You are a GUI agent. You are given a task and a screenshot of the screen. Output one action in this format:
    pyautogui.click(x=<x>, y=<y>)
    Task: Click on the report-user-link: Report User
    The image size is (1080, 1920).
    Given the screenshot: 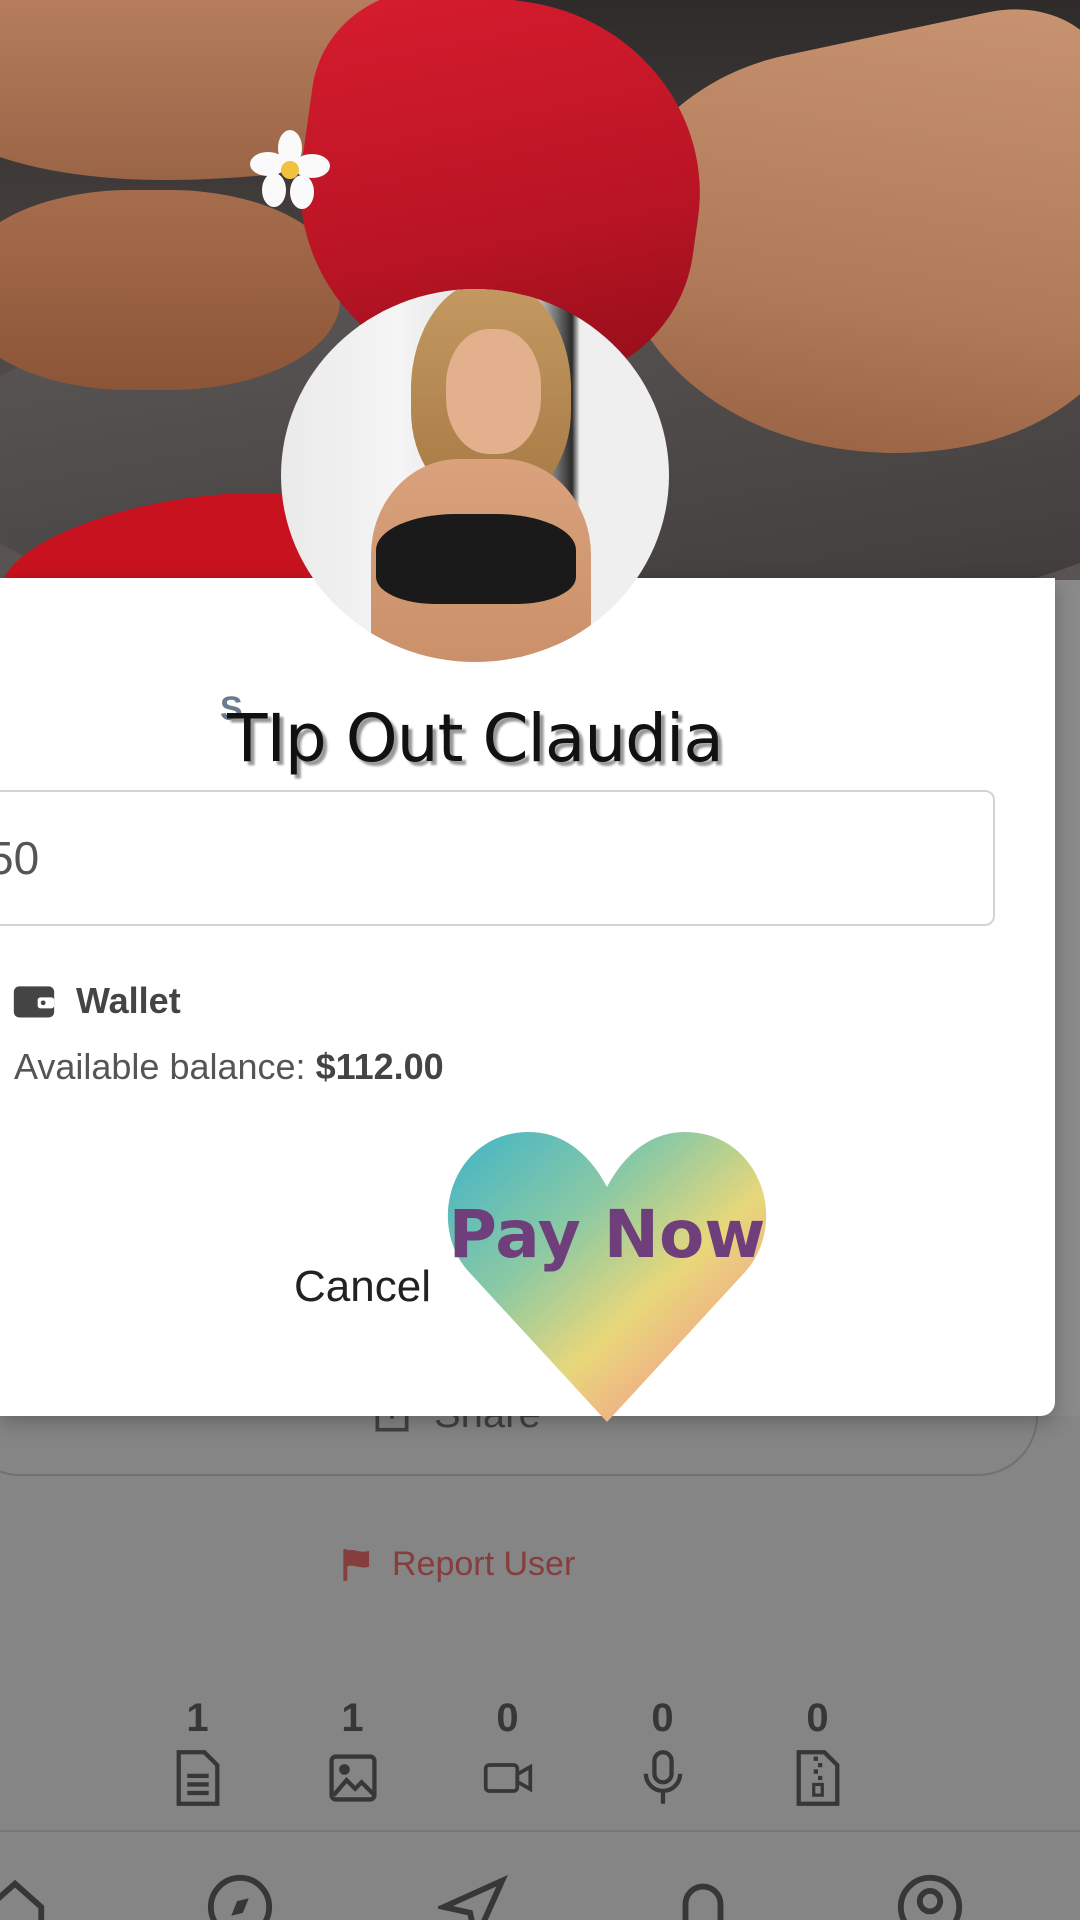 What is the action you would take?
    pyautogui.click(x=456, y=1564)
    